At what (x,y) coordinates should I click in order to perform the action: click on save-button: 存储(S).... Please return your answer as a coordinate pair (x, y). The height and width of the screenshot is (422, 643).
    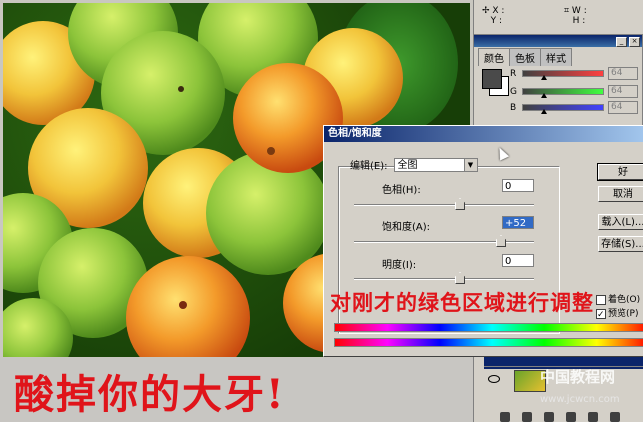
    Looking at the image, I should click on (620, 244).